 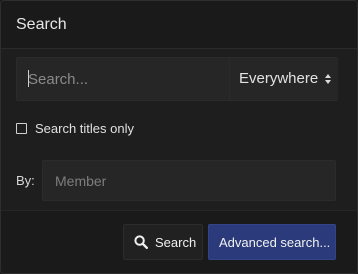 I want to click on select-arrows-icon, so click(x=328, y=79).